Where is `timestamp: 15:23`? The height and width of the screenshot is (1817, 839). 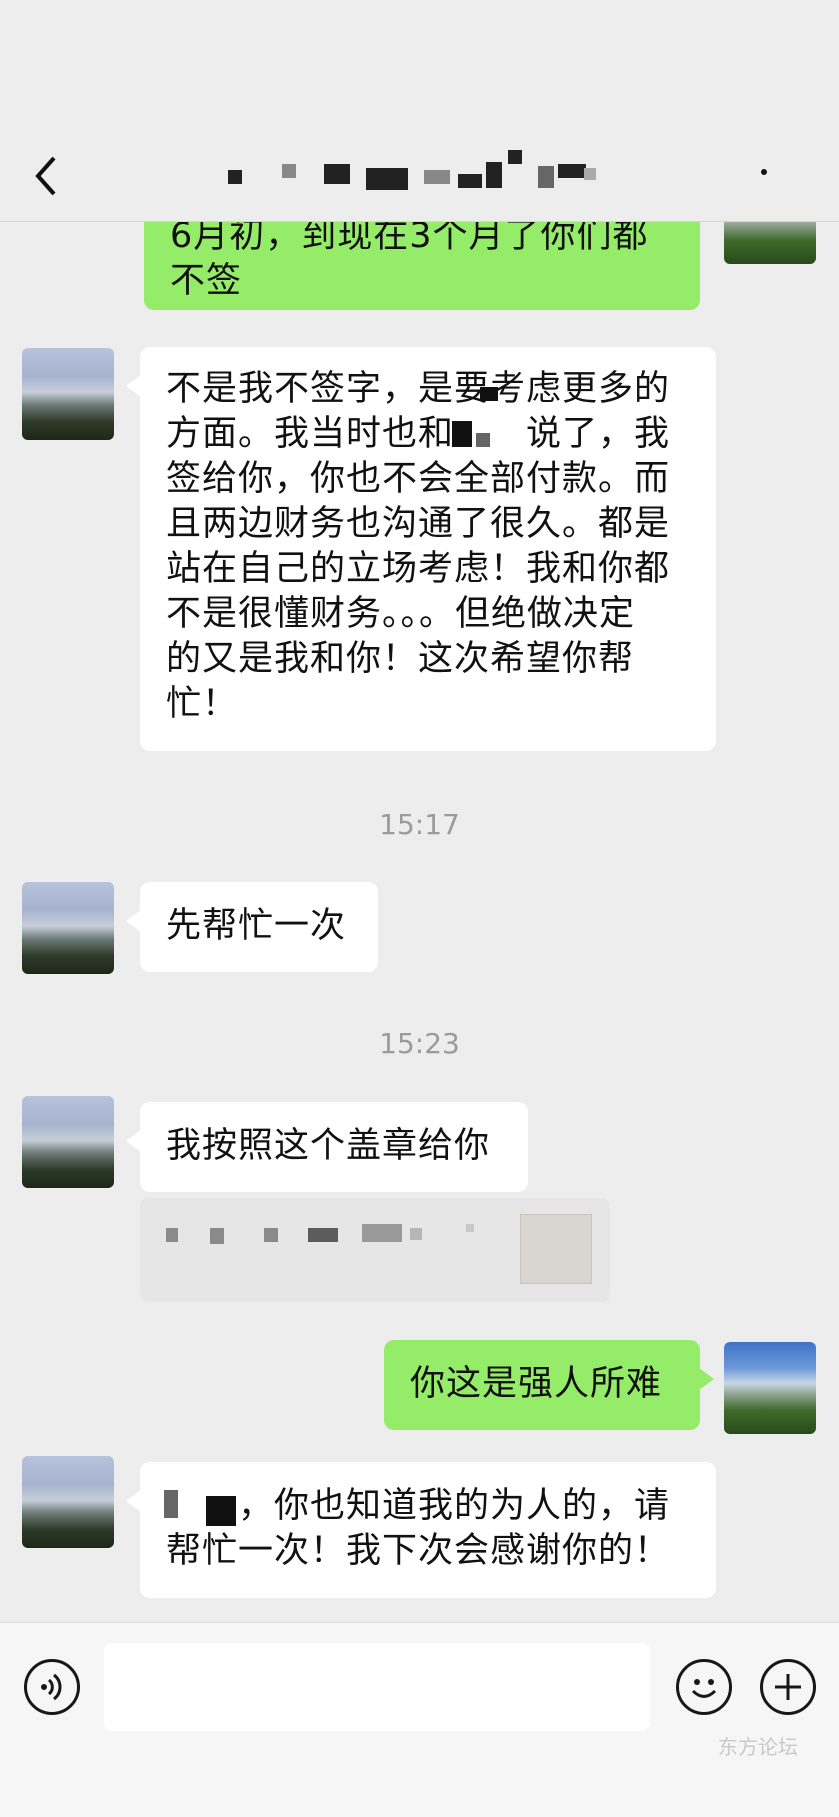
timestamp: 15:23 is located at coordinates (419, 1043).